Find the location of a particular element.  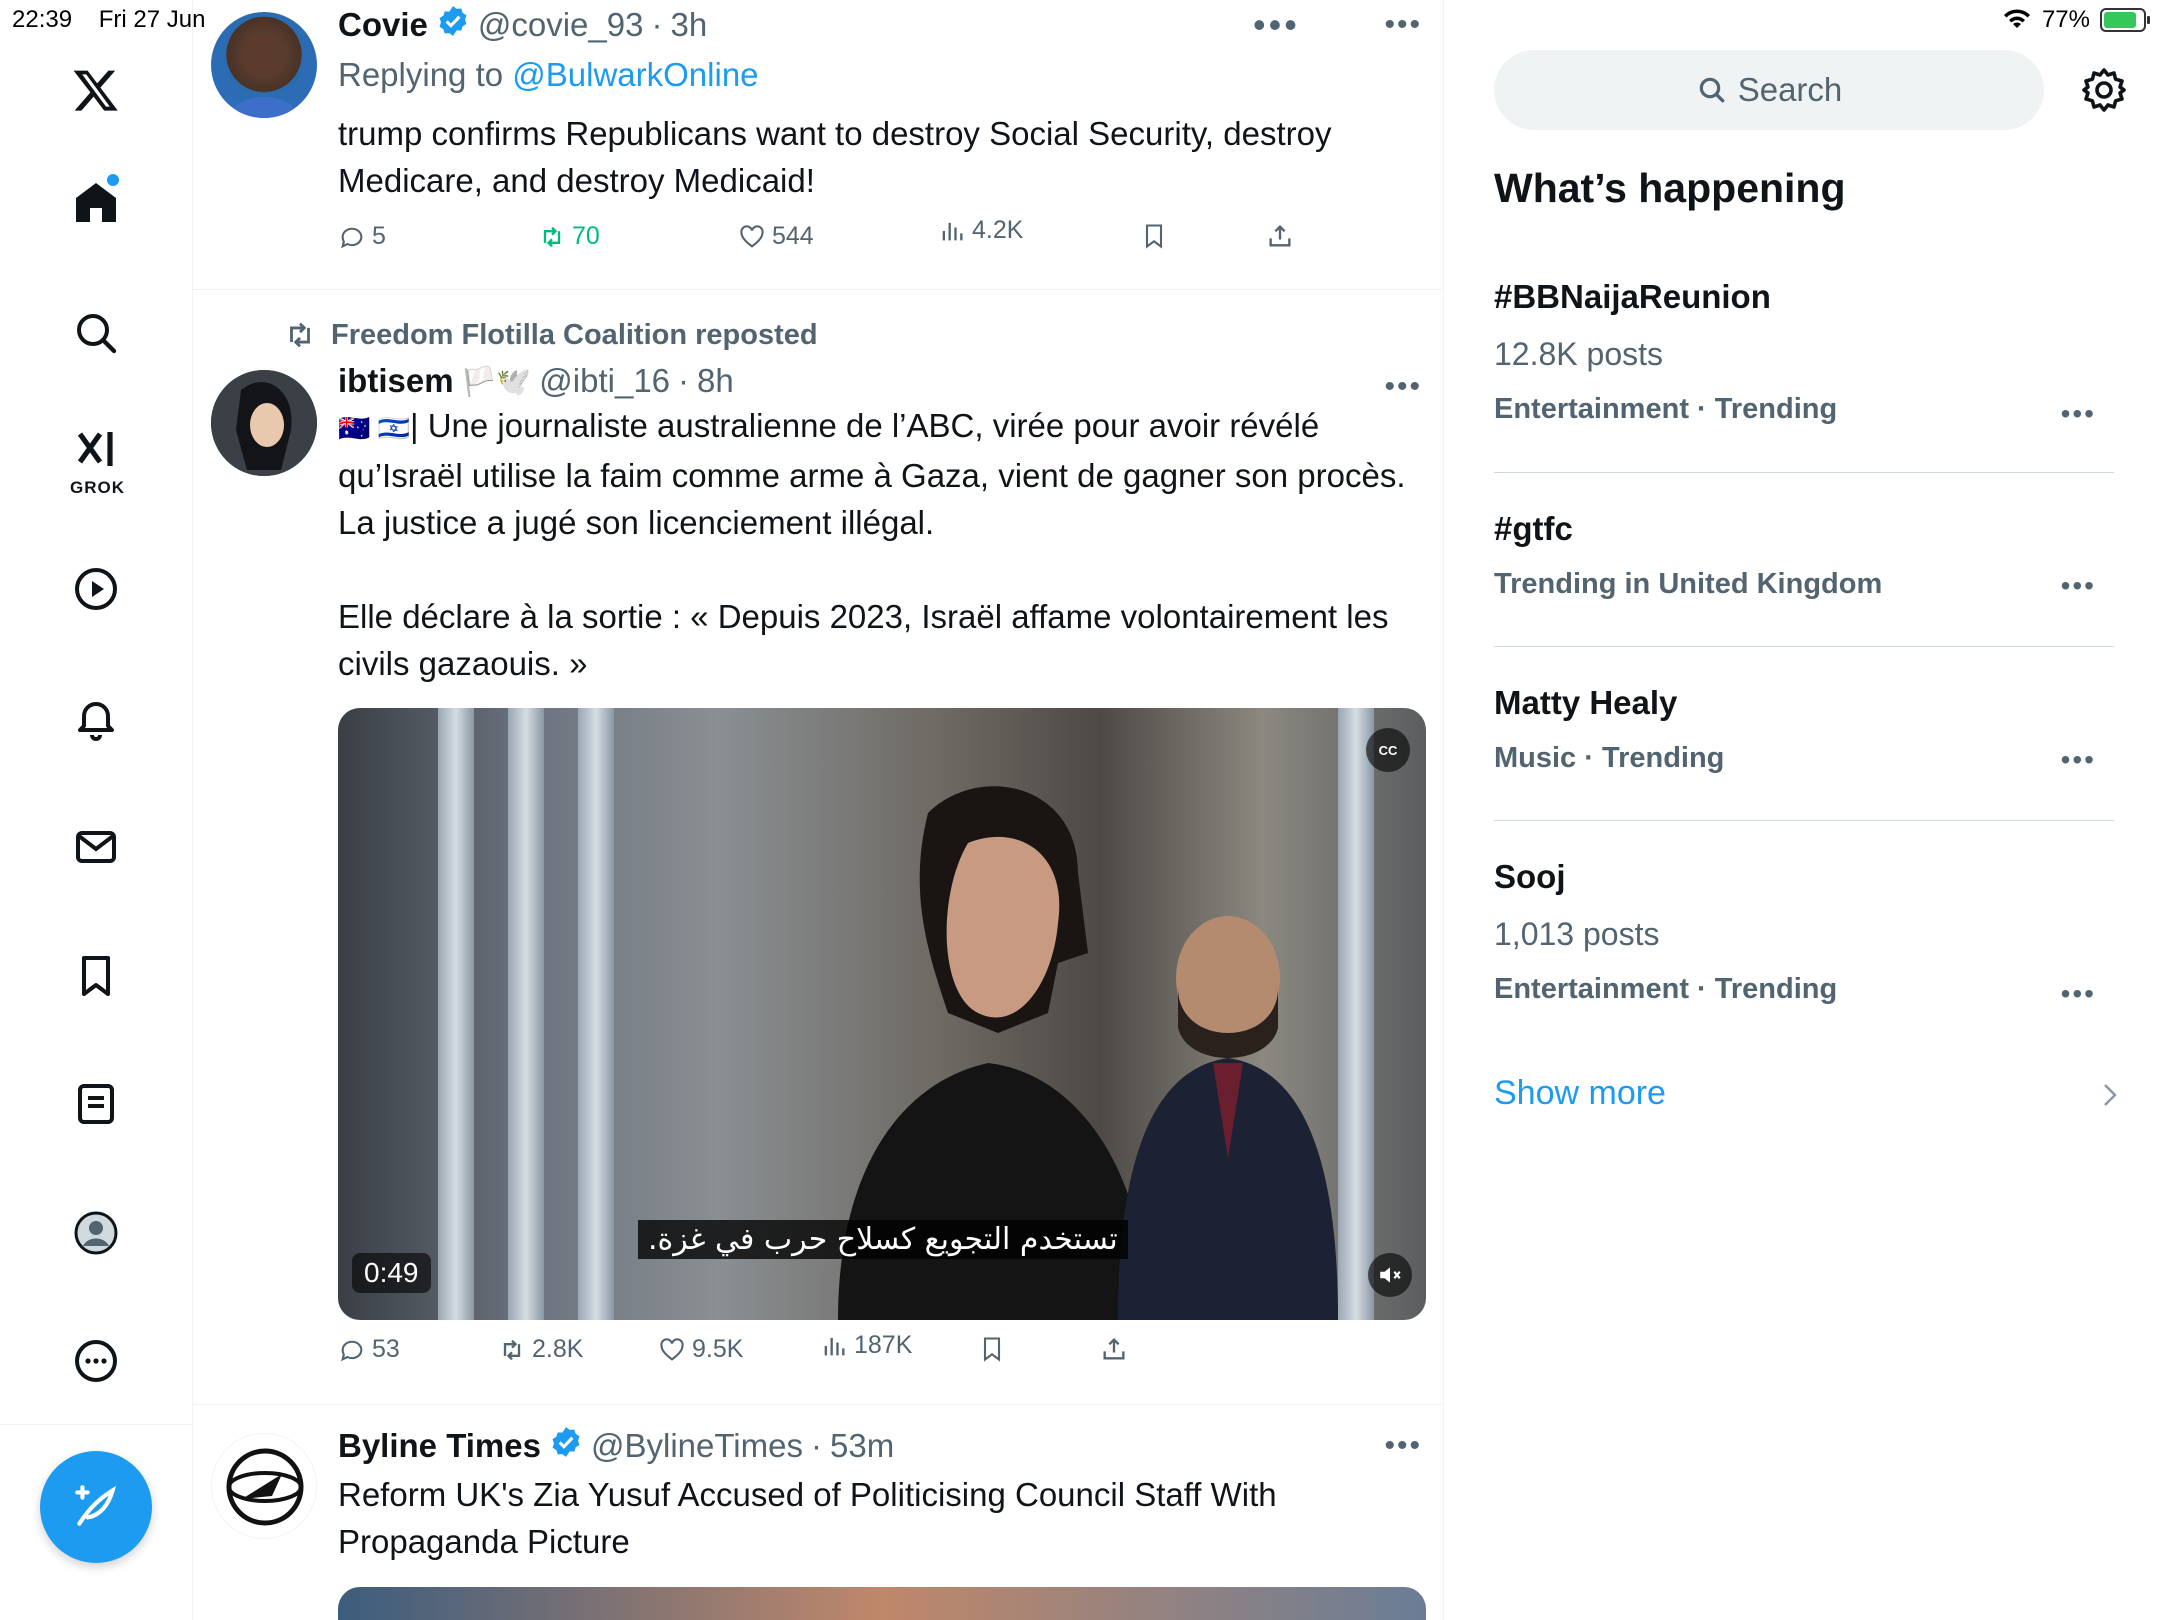

nav-bookmarks is located at coordinates (96, 976).